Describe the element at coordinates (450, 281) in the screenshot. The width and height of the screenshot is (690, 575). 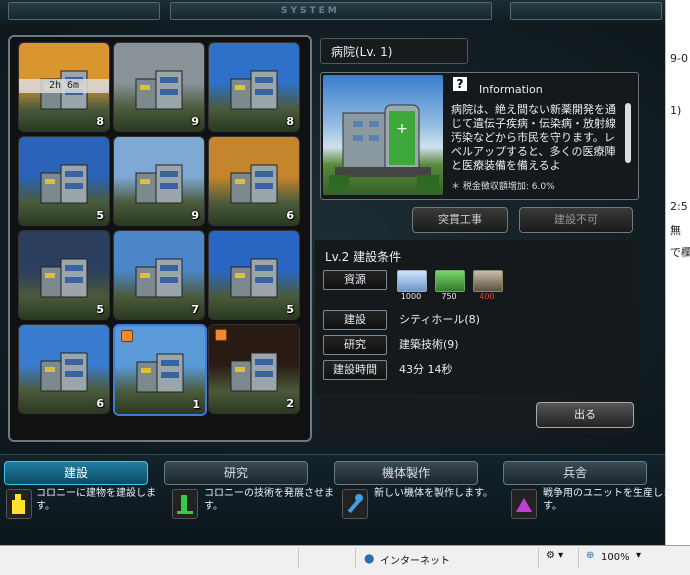
I see `crystal-resource-icon` at that location.